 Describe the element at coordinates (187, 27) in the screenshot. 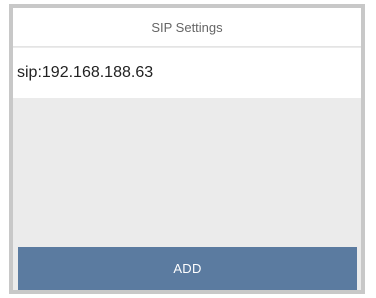

I see `page-title: SIP Settings` at that location.